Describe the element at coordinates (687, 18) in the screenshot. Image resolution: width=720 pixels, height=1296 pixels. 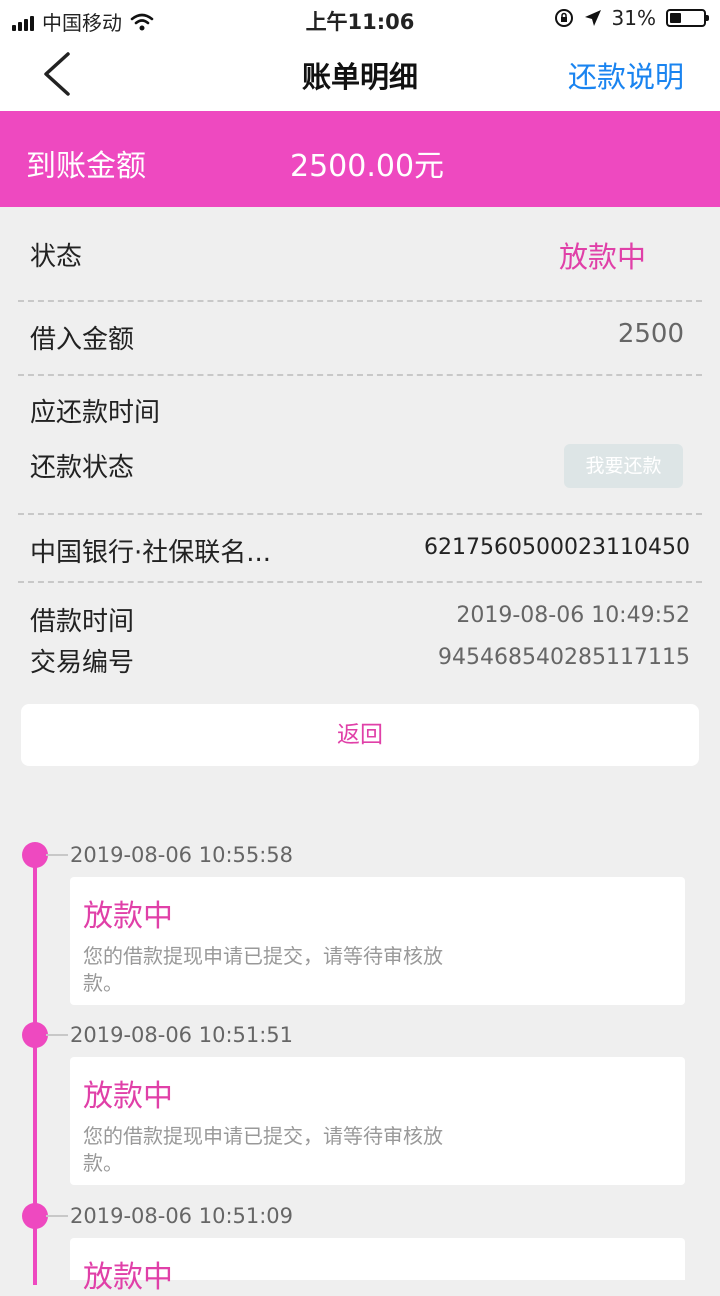
I see `battery-icon` at that location.